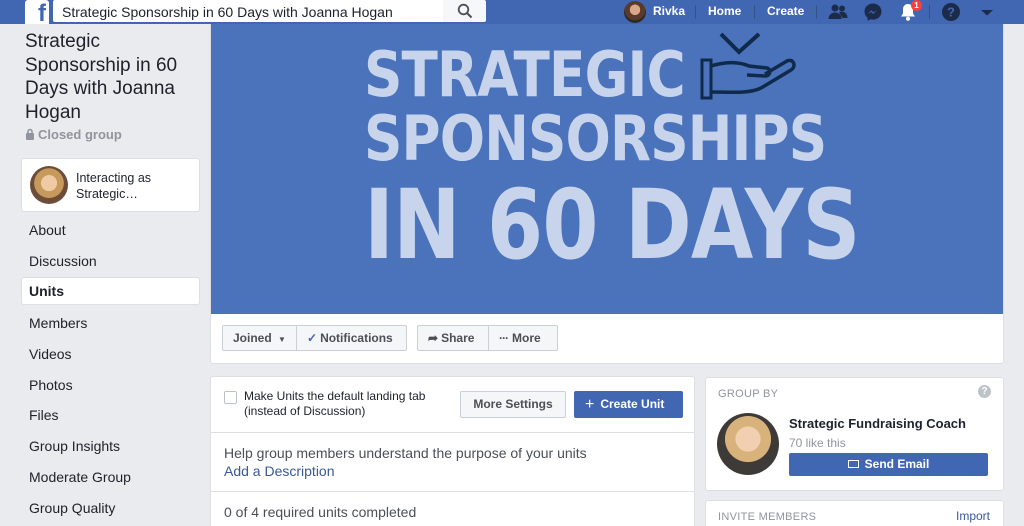  What do you see at coordinates (612, 225) in the screenshot?
I see `cover-text-line: IN 60 DAYS` at bounding box center [612, 225].